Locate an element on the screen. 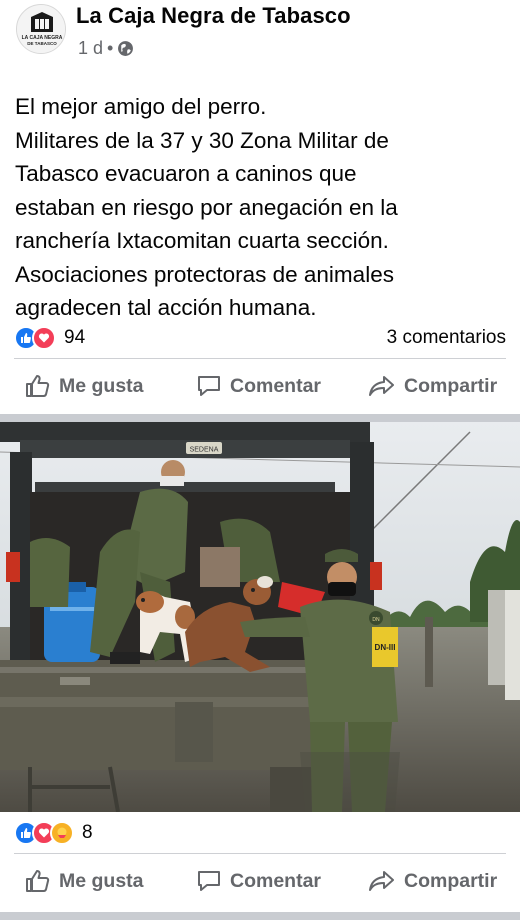 This screenshot has width=520, height=920. photo-reaction-icons is located at coordinates (44, 833).